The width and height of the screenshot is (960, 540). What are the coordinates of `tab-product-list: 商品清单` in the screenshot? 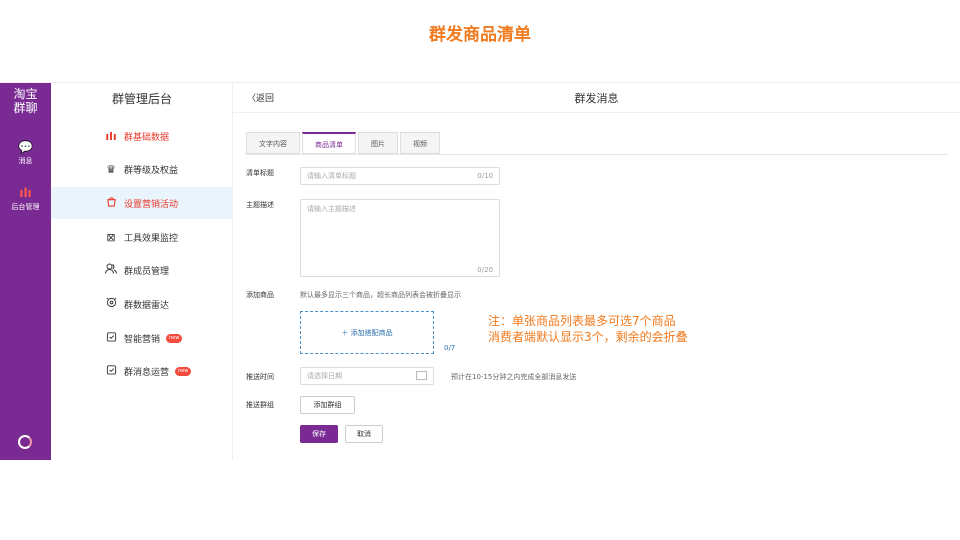 It's located at (329, 143).